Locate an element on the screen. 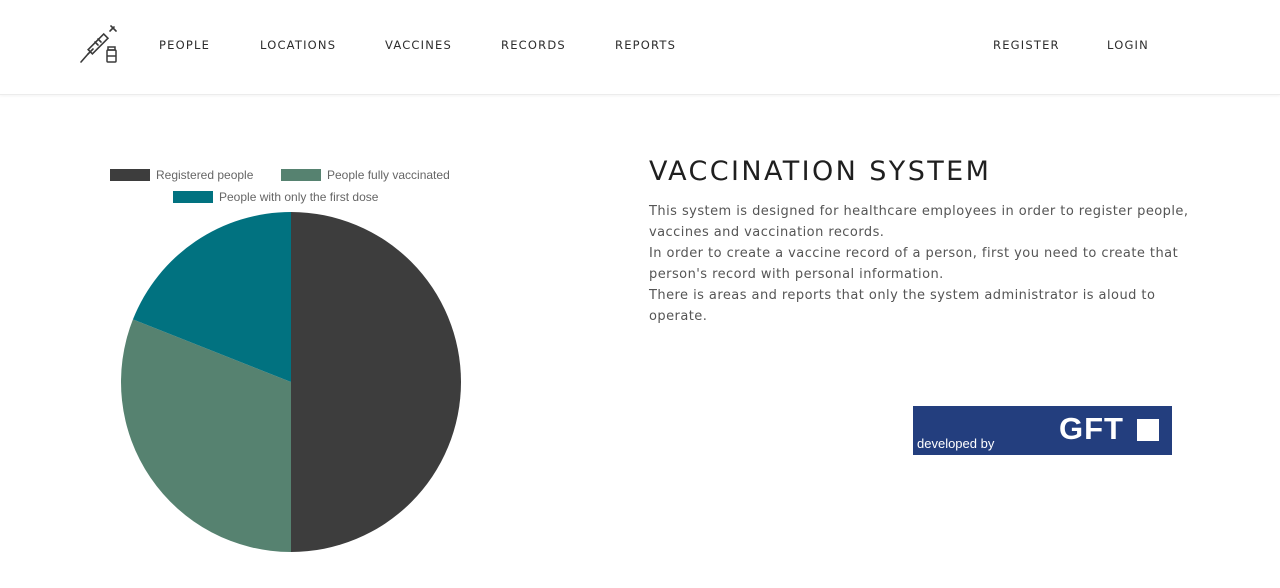 This screenshot has height=588, width=1280. gft-logo-square is located at coordinates (1148, 430).